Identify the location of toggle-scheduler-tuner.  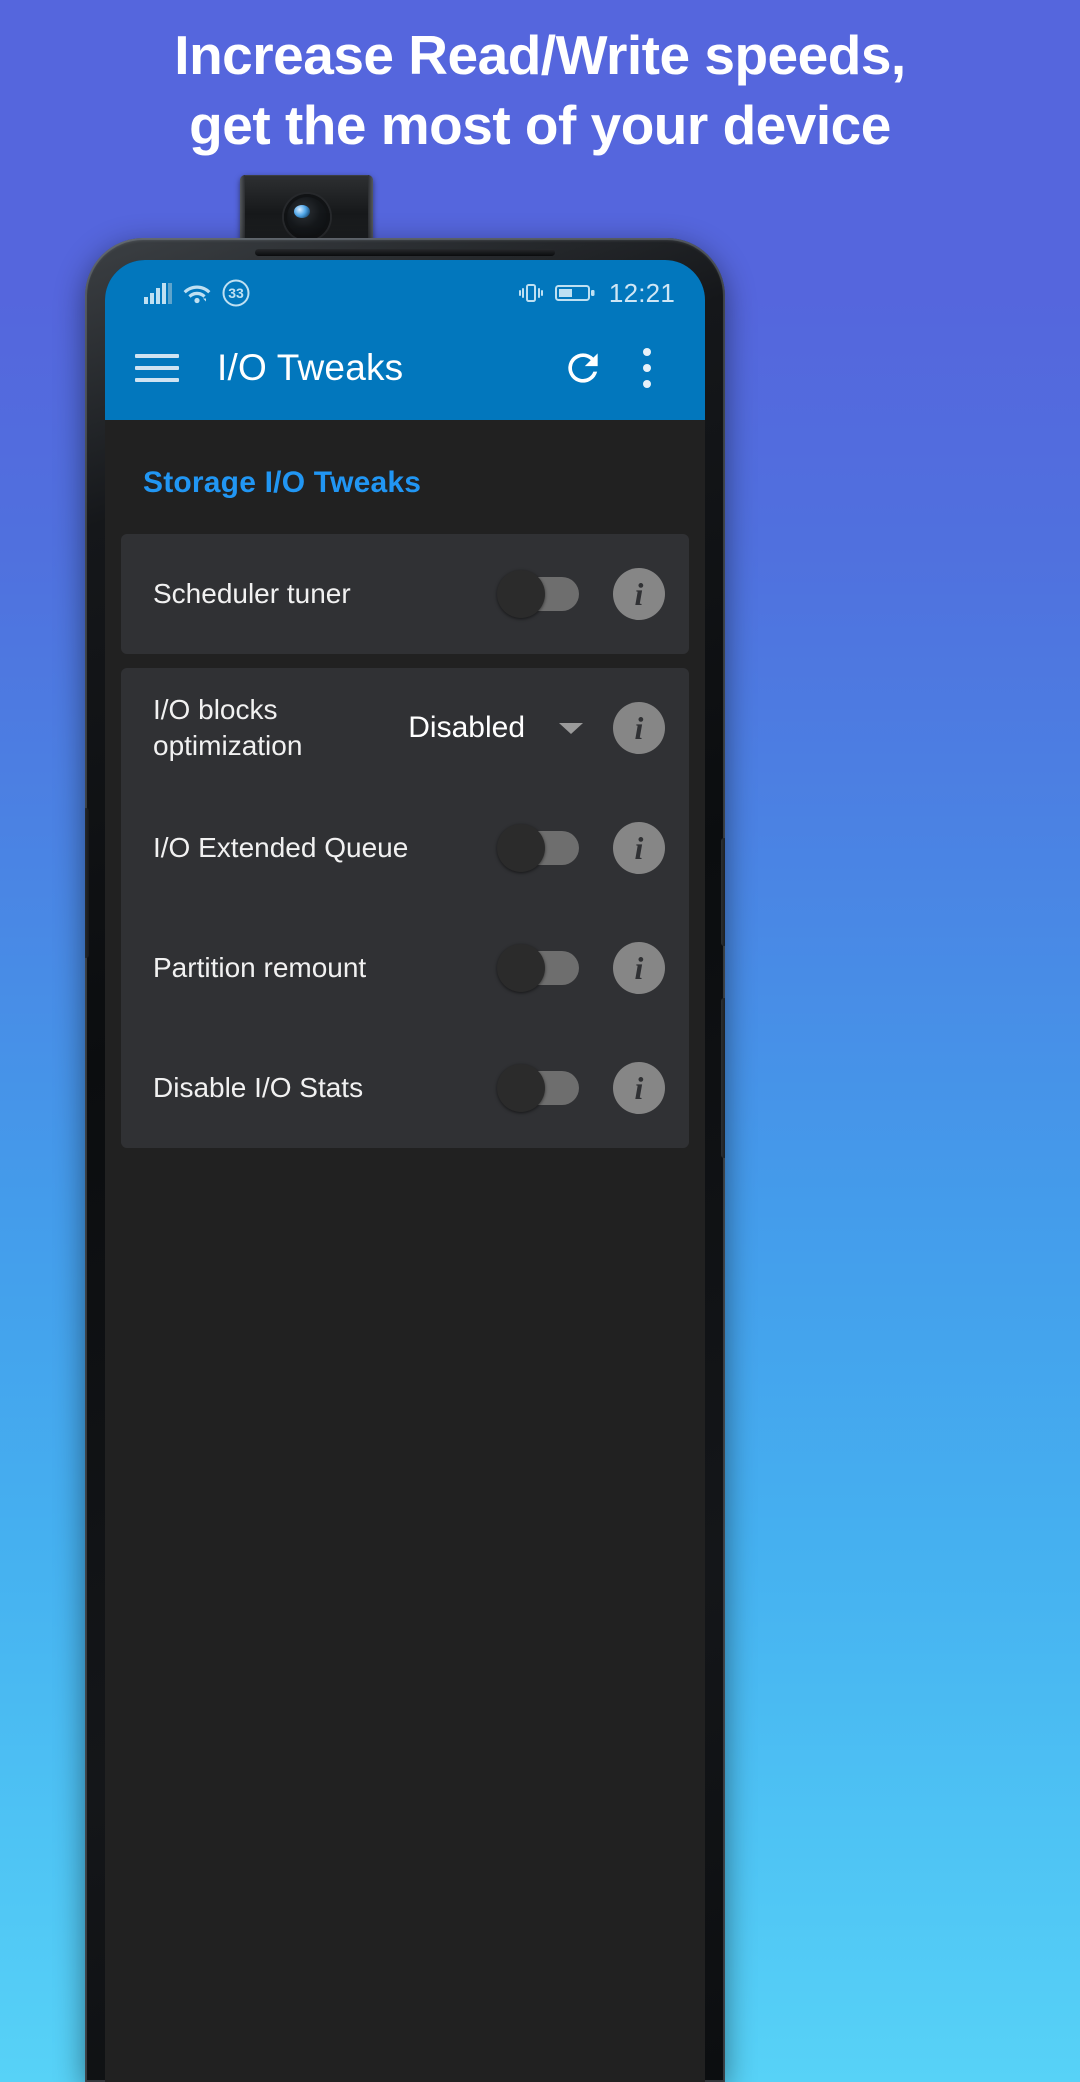
(538, 594).